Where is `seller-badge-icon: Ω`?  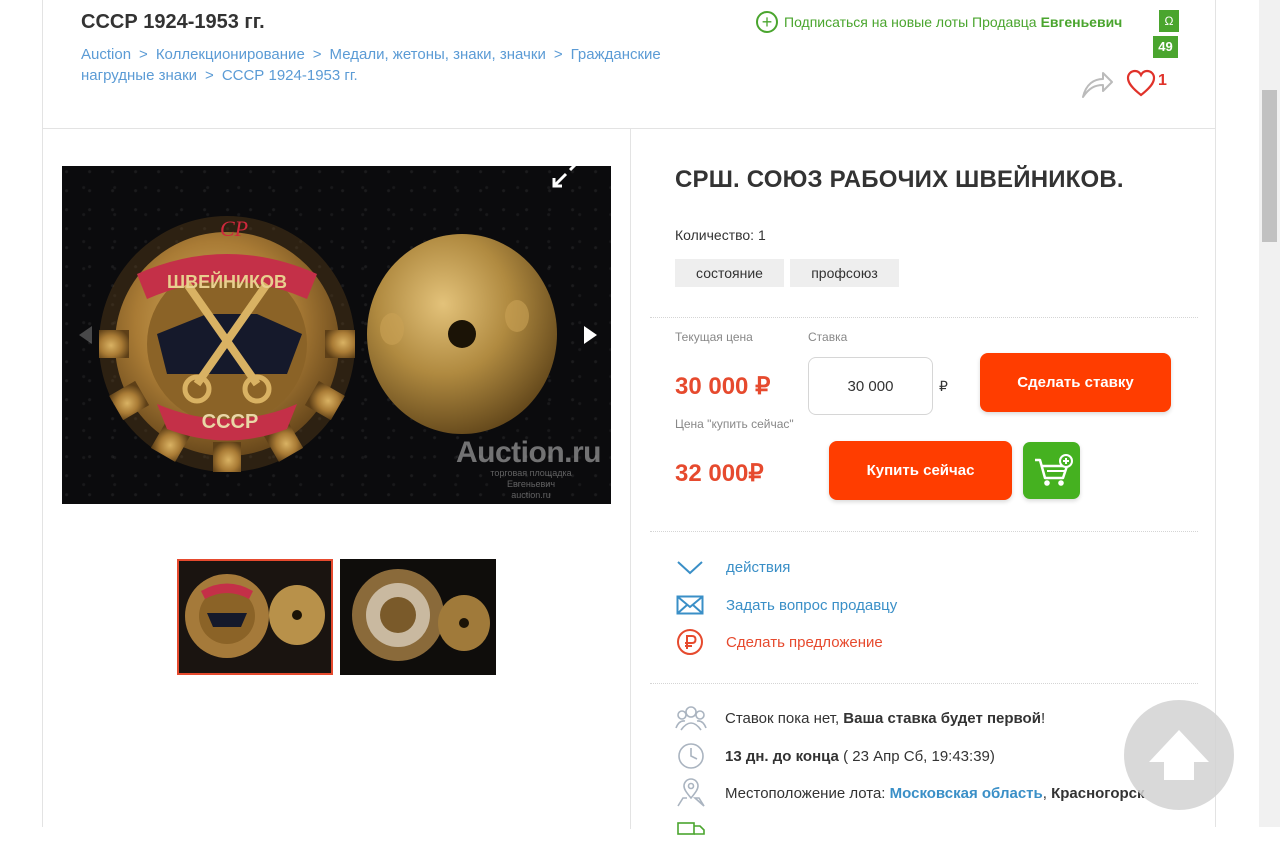
seller-badge-icon: Ω is located at coordinates (1169, 21).